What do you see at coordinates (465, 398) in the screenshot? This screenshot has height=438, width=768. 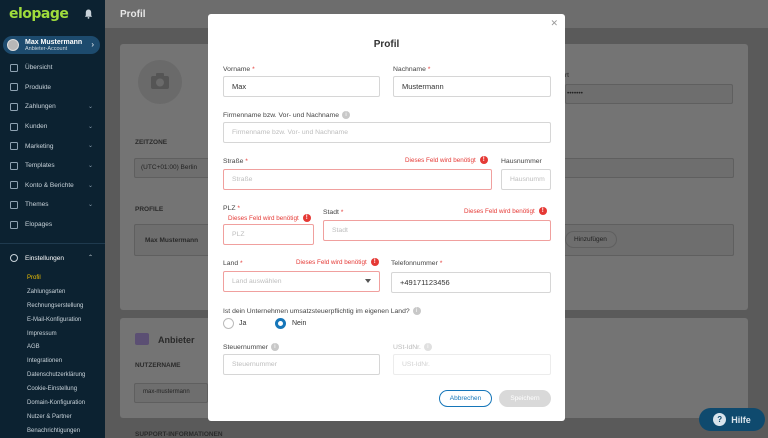 I see `cancel-button: Abbrechen` at bounding box center [465, 398].